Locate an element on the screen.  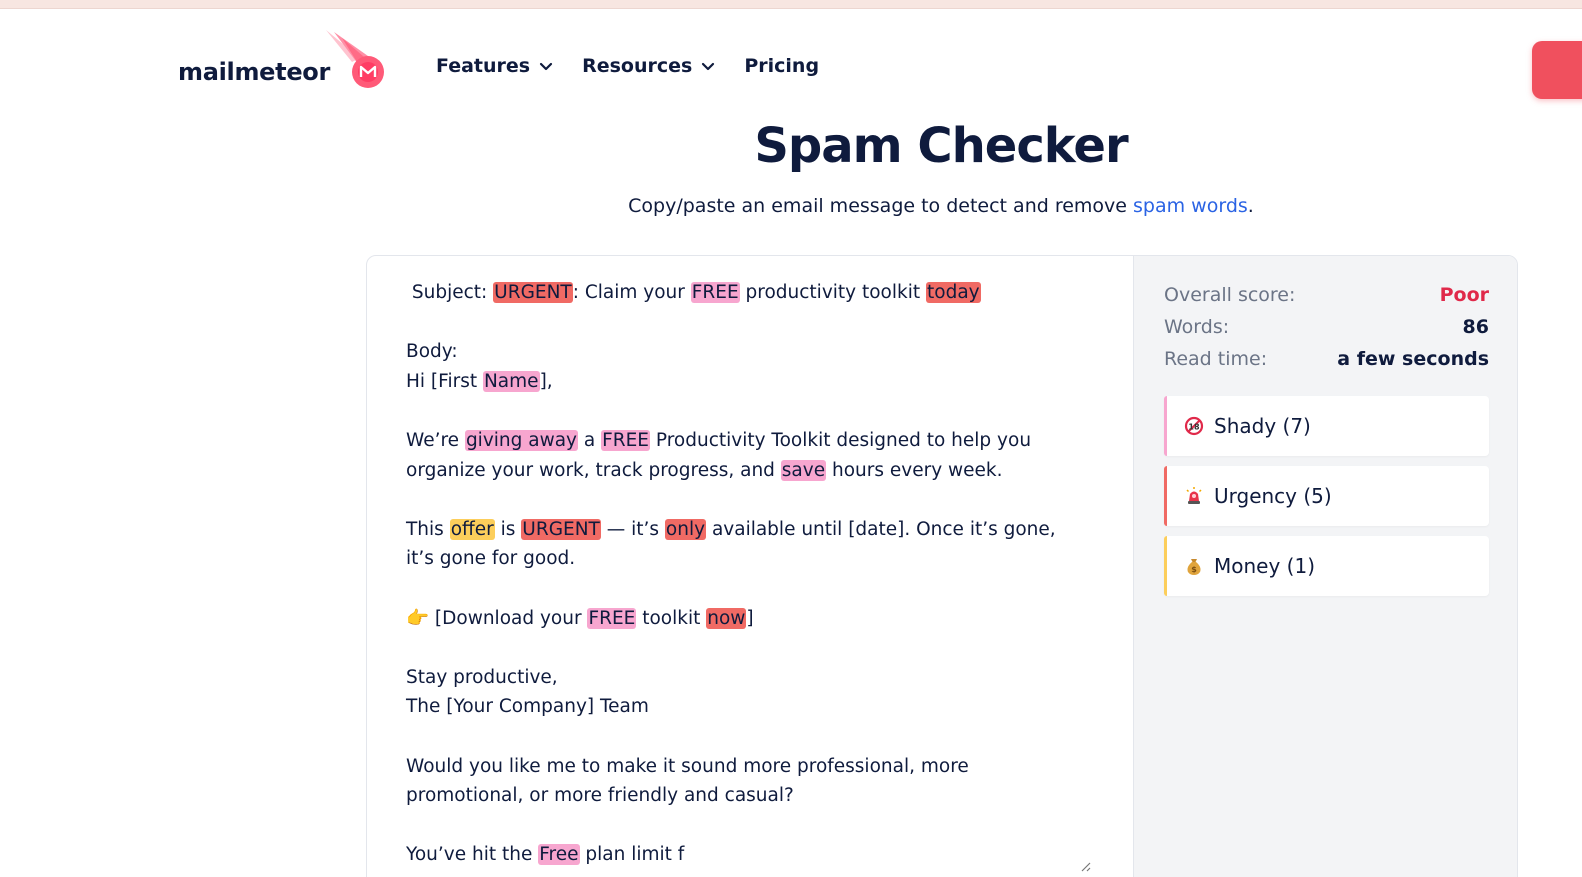
editor-text: organize your work, track progress, and is located at coordinates (593, 470).